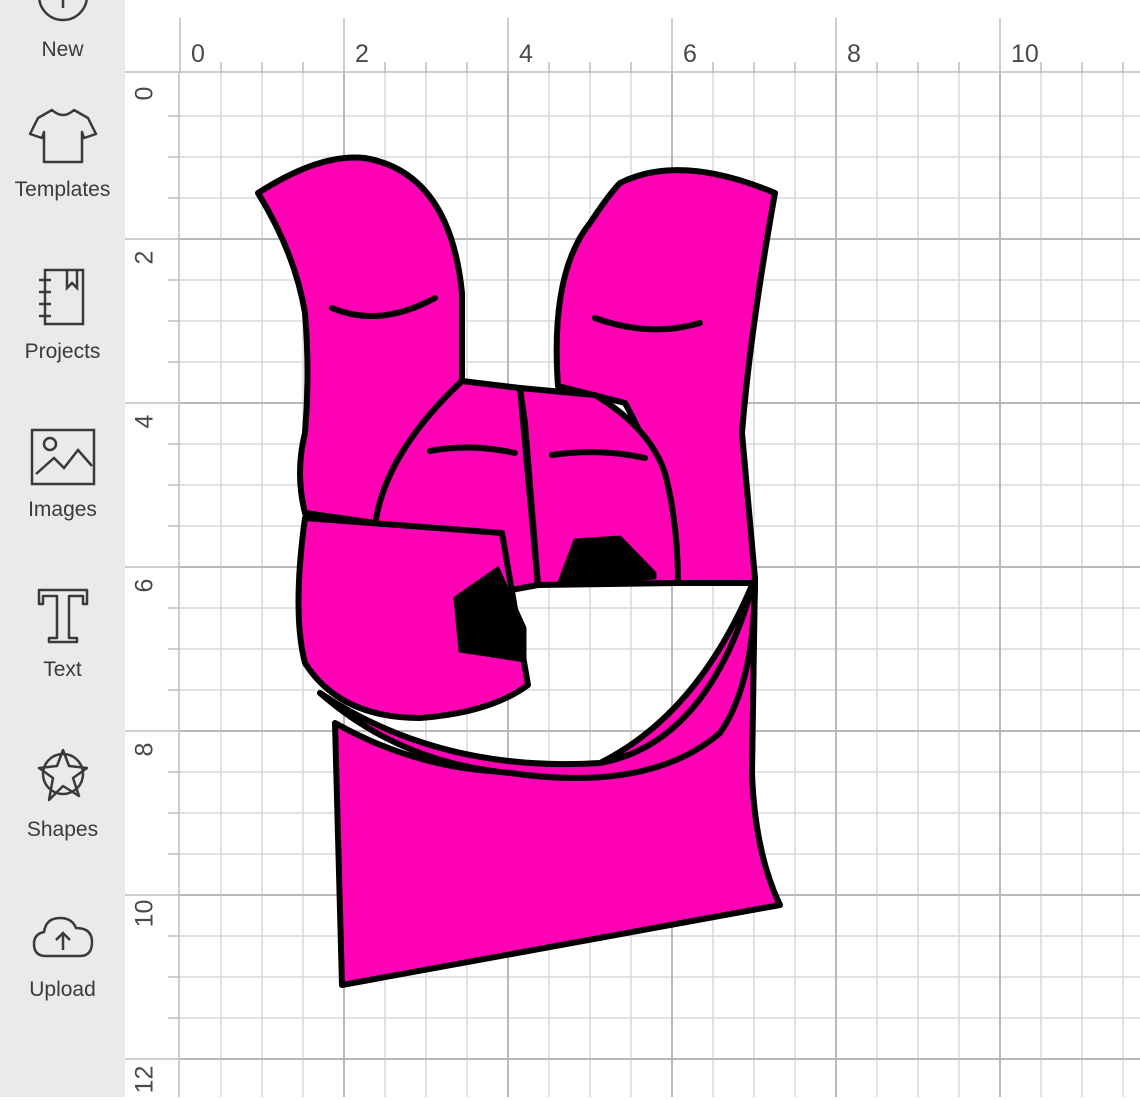  I want to click on tshirt-icon, so click(63, 136).